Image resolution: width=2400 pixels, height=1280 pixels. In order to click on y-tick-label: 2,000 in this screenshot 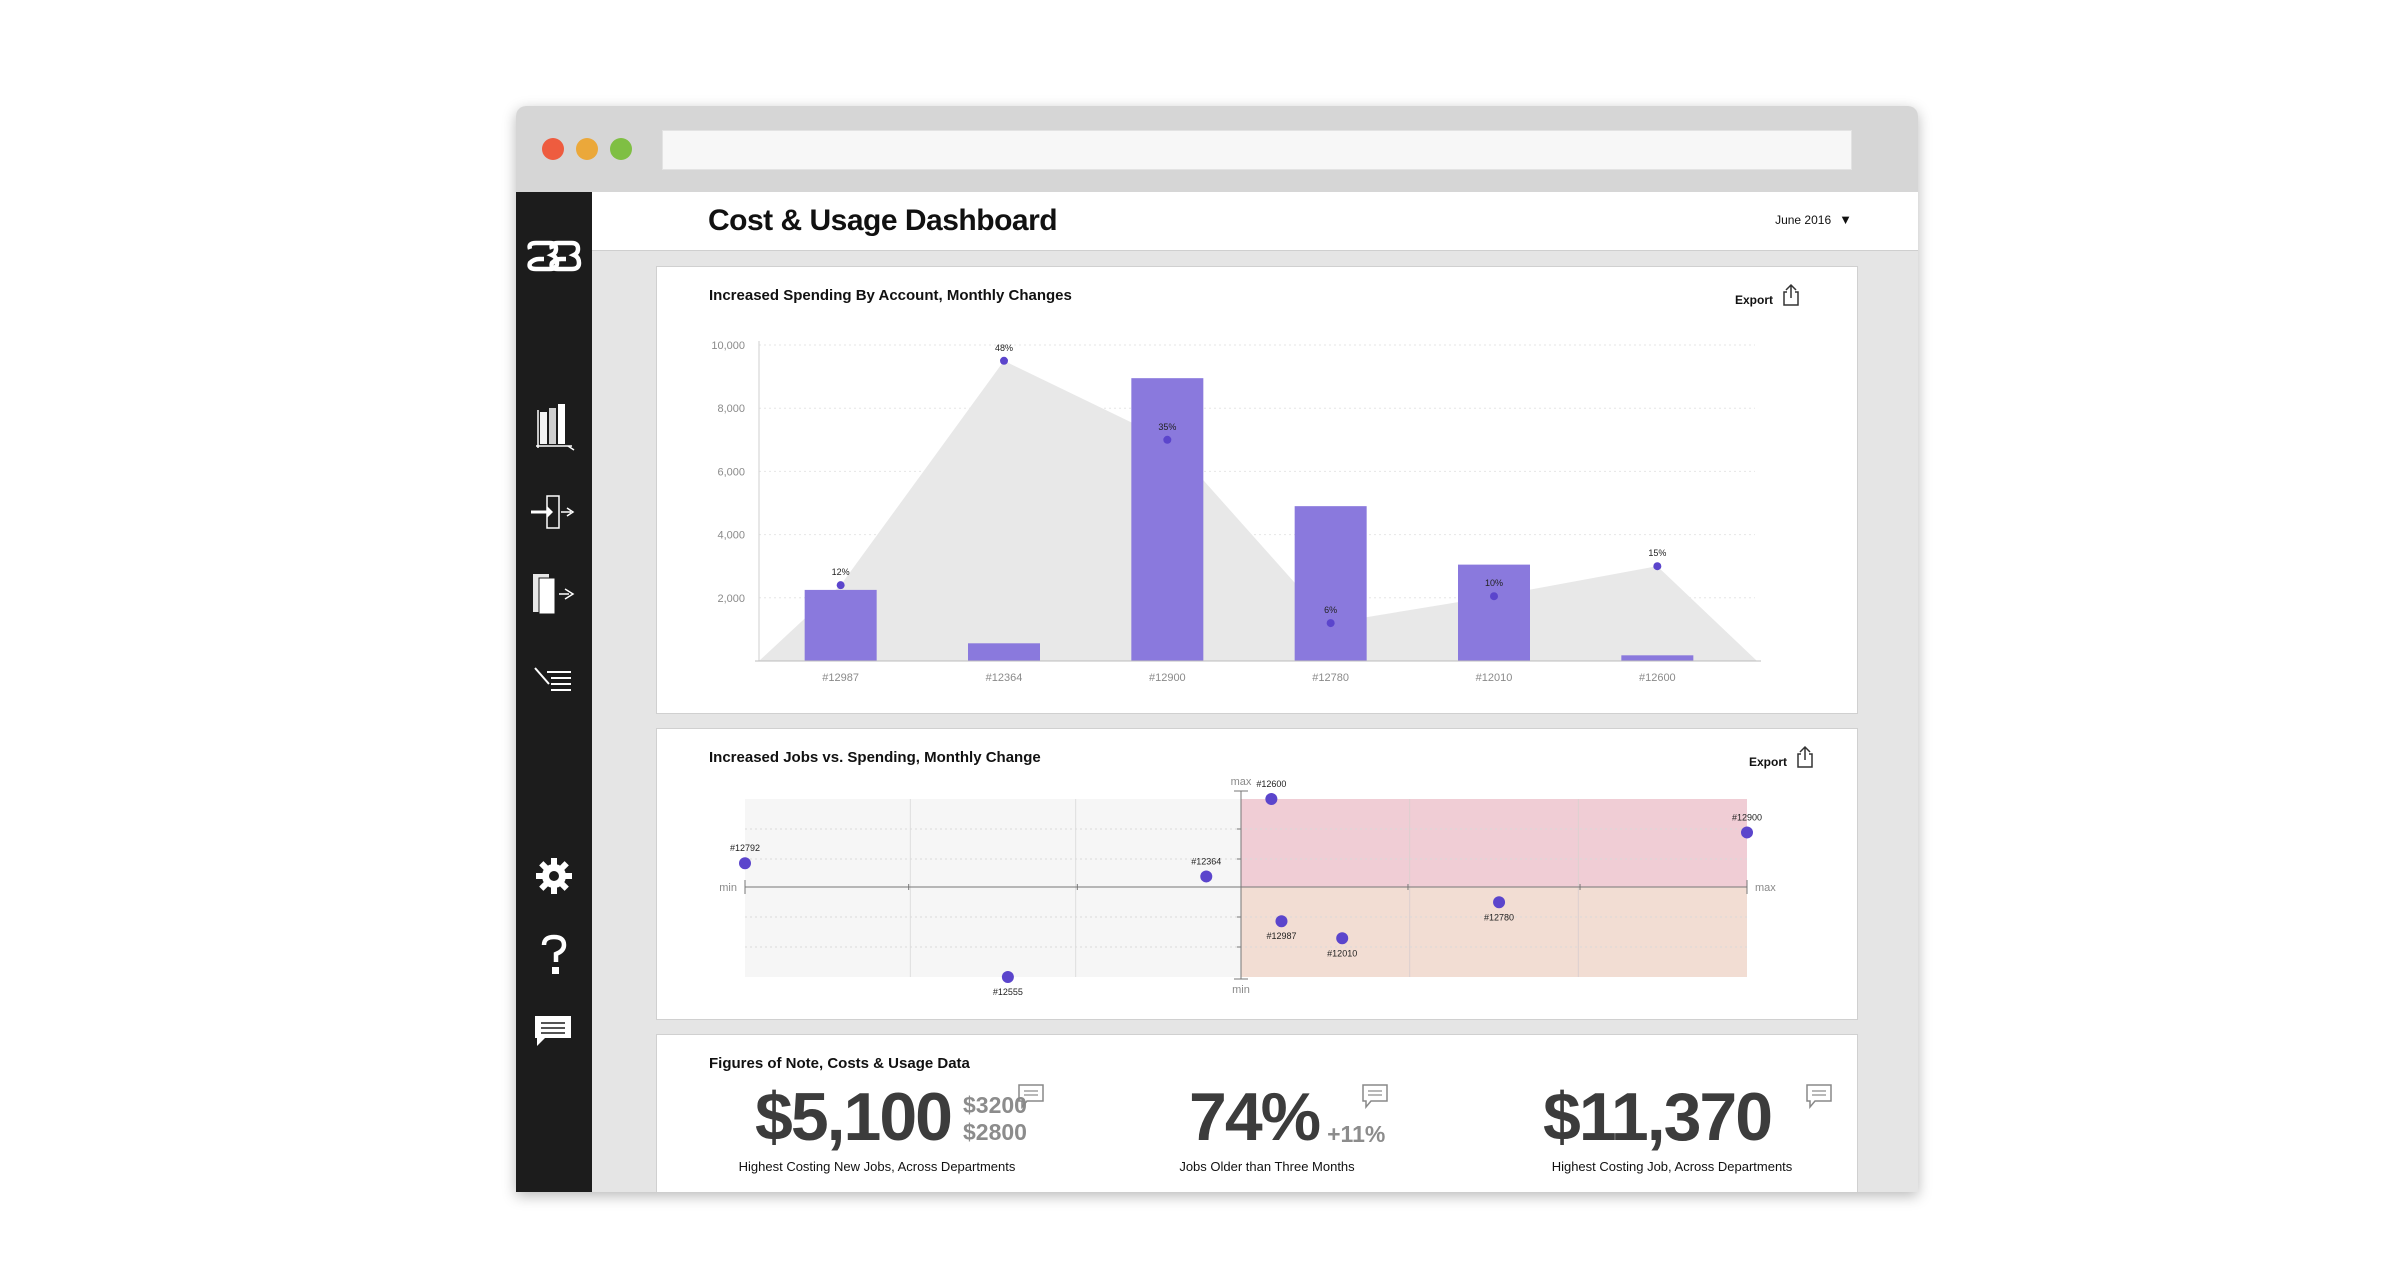, I will do `click(731, 599)`.